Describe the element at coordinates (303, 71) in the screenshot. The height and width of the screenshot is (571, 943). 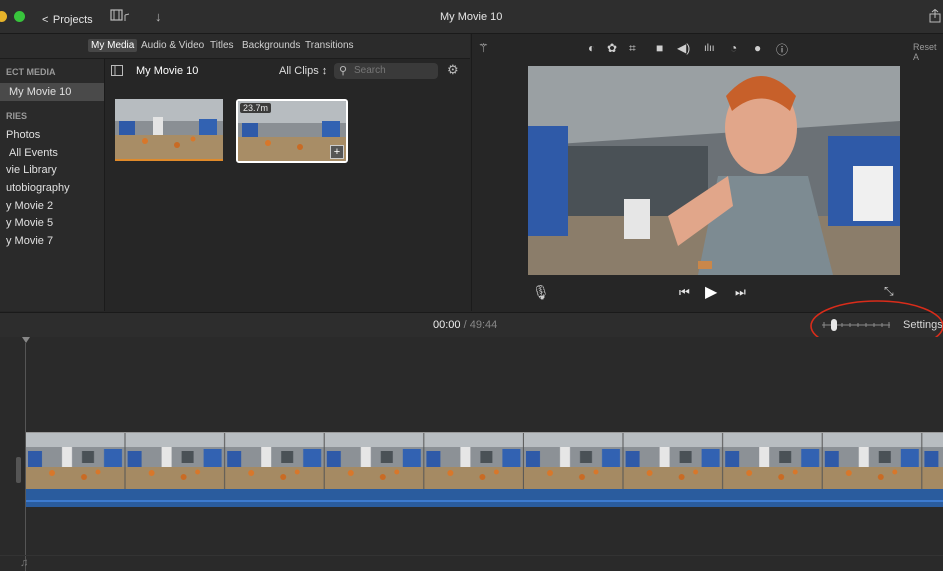
I see `clip-filter-select: All Clips ↕` at that location.